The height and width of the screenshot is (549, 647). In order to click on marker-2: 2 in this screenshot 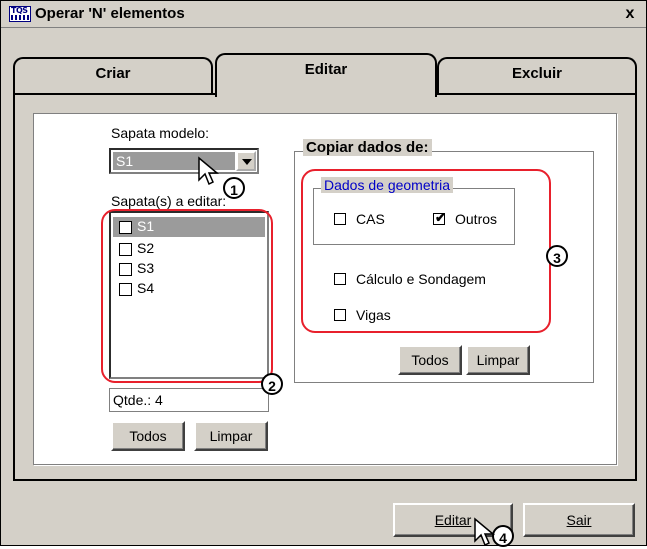, I will do `click(272, 384)`.